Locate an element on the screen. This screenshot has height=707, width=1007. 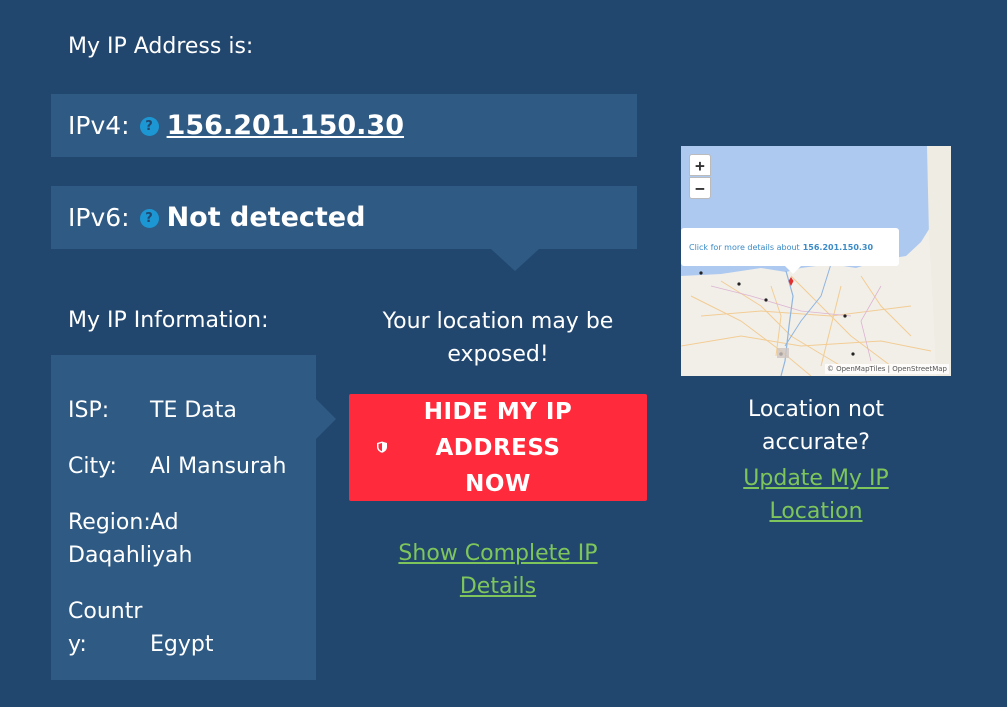
location-exposed-warning: Your location may be exposed! is located at coordinates (498, 338).